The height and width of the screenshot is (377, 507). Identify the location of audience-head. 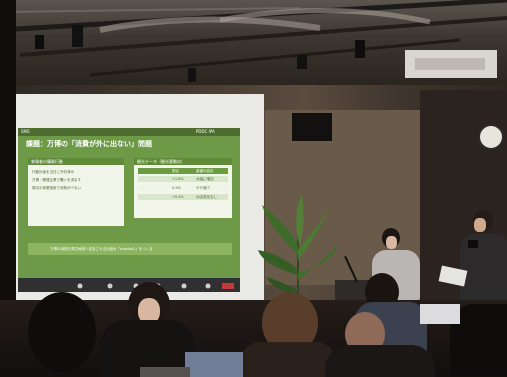
(62, 332).